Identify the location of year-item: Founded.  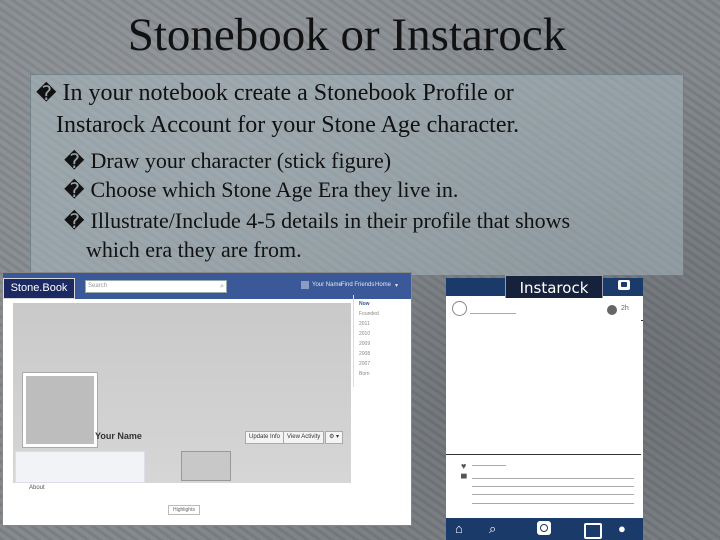
(384, 314).